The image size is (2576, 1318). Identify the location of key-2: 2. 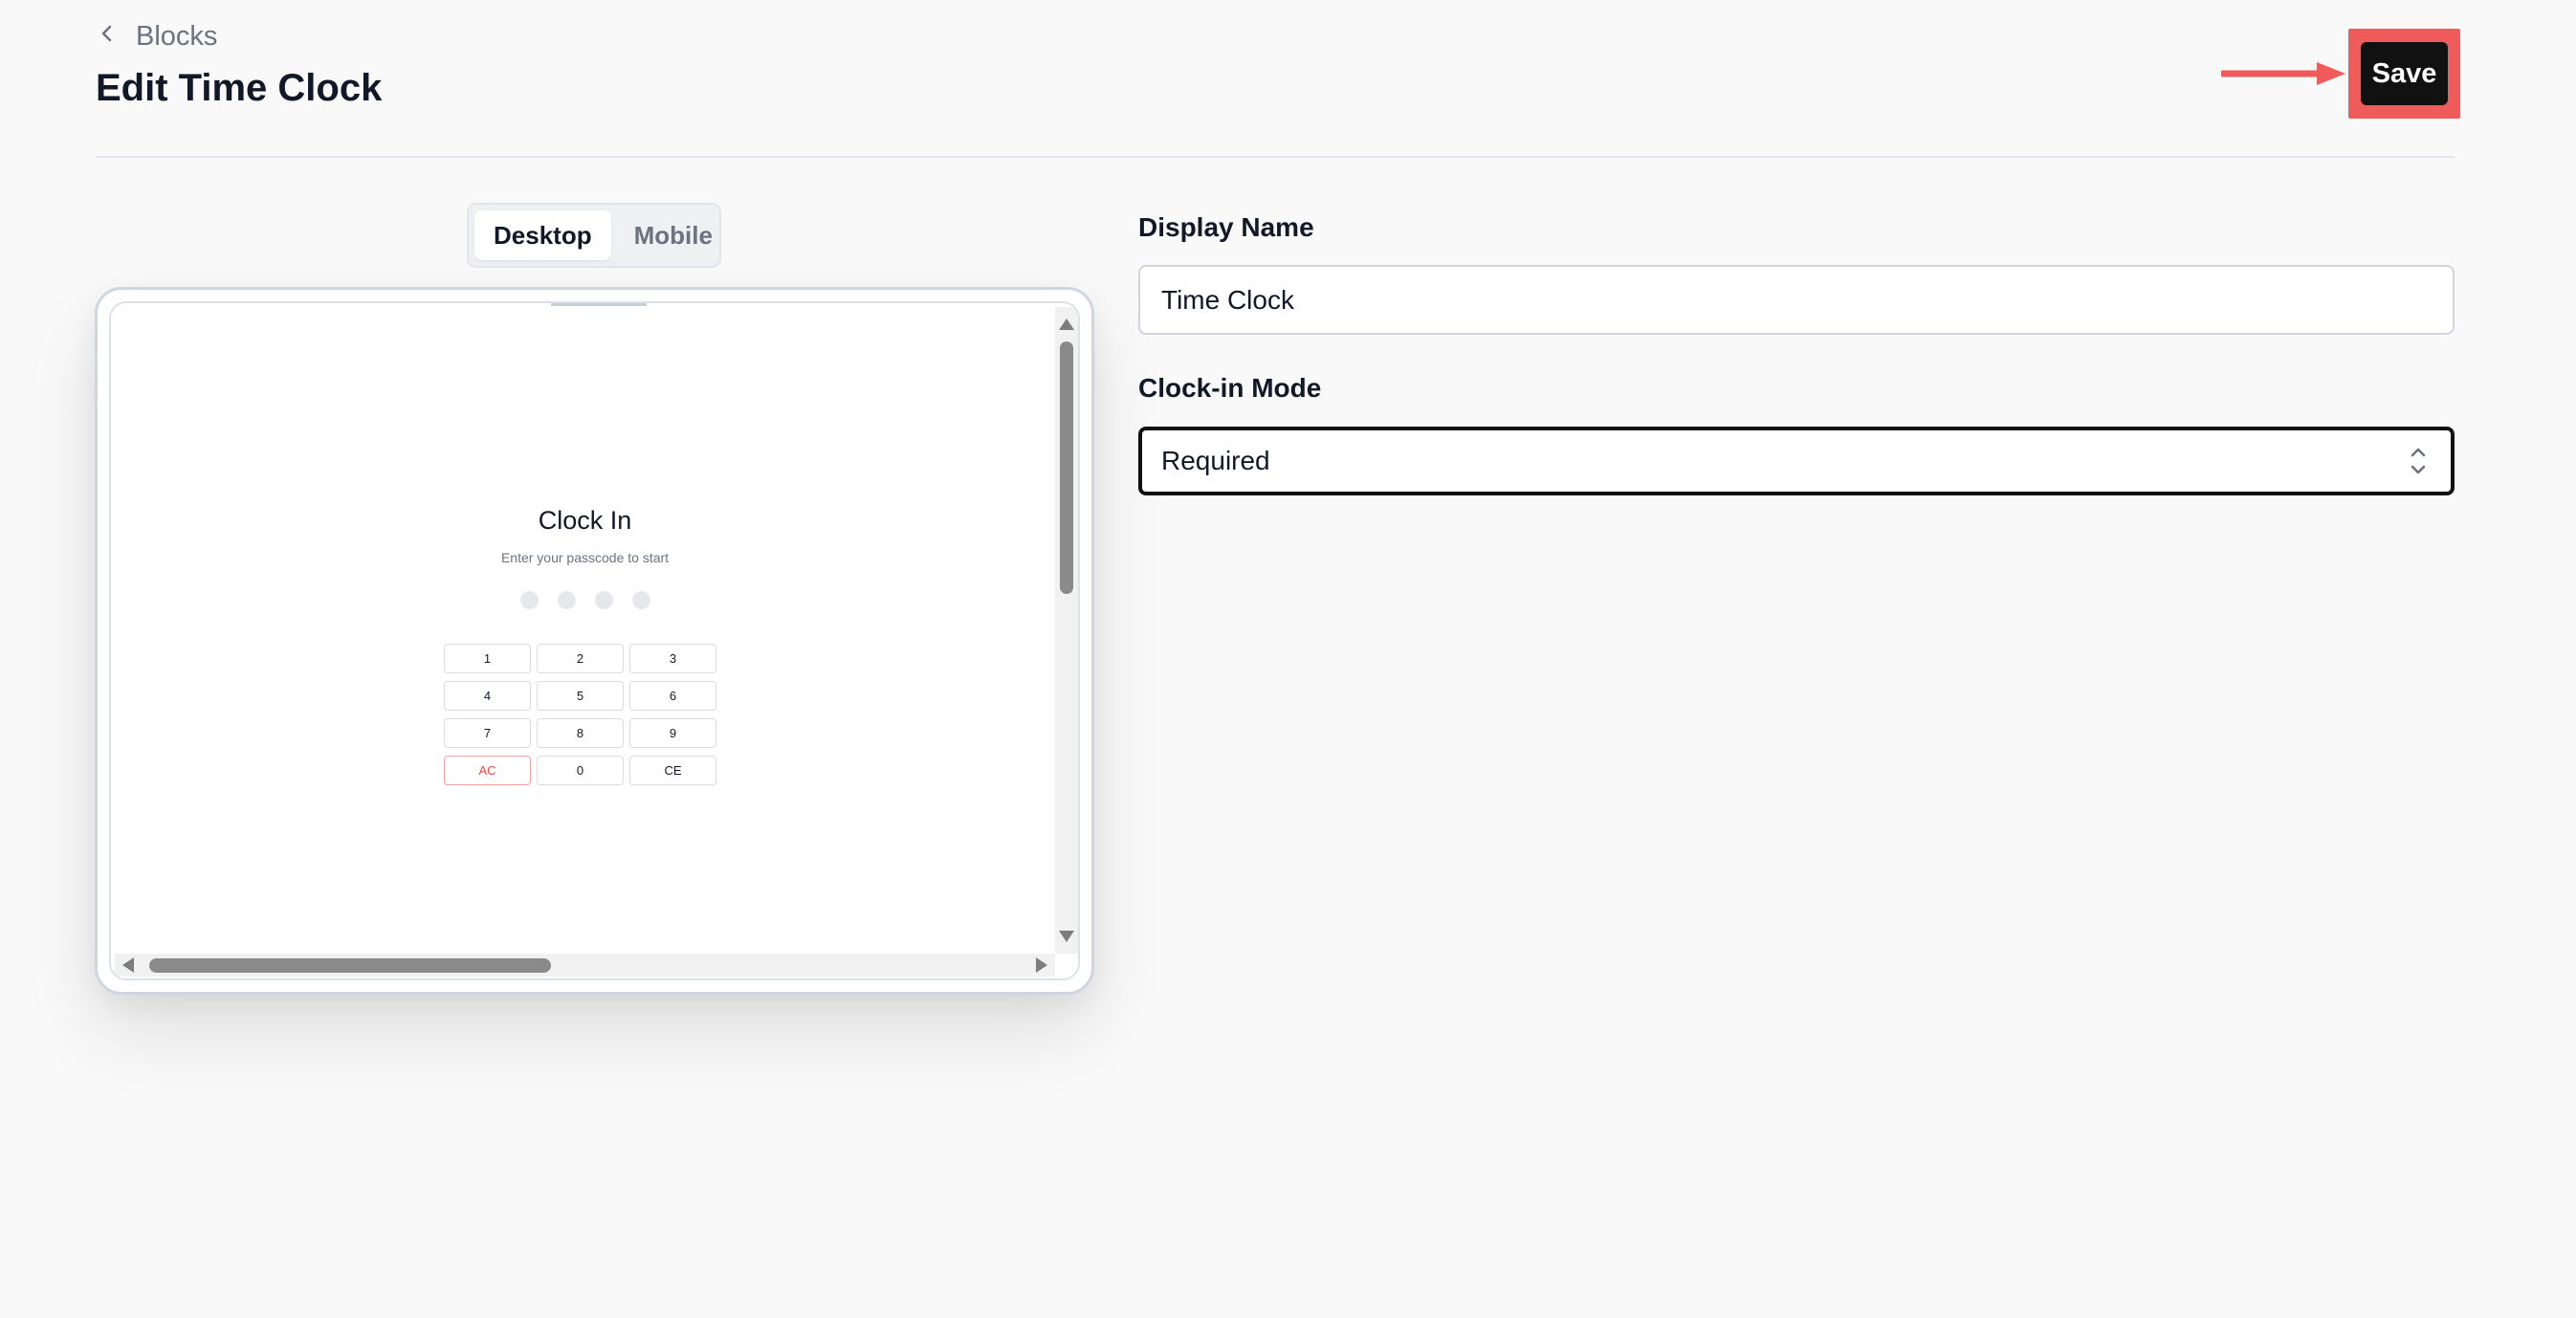
(580, 658).